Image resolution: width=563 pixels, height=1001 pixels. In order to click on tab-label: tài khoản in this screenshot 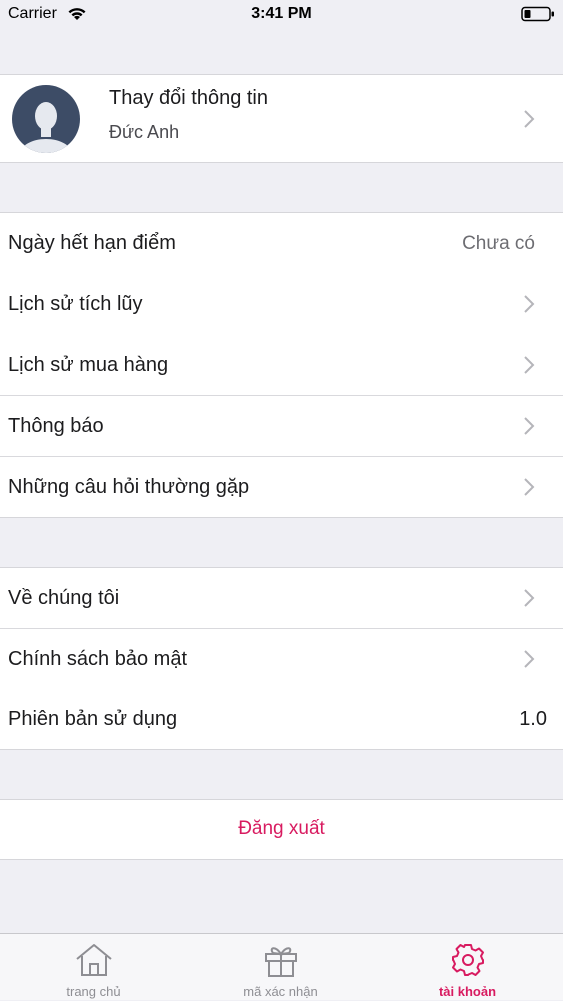, I will do `click(467, 991)`.